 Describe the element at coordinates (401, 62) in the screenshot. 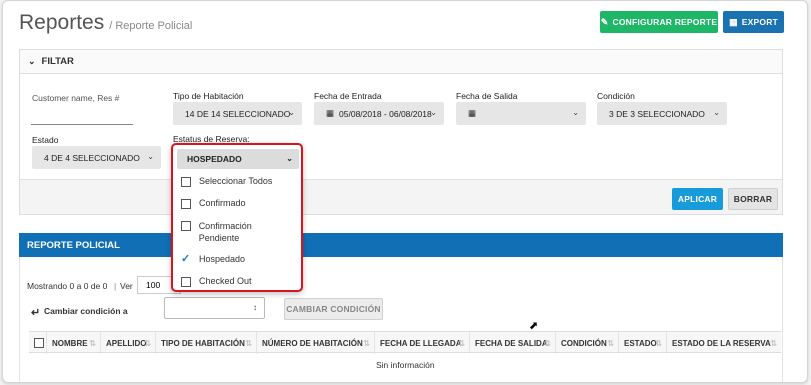

I see `filter-header: ⌄ FILTAR` at that location.